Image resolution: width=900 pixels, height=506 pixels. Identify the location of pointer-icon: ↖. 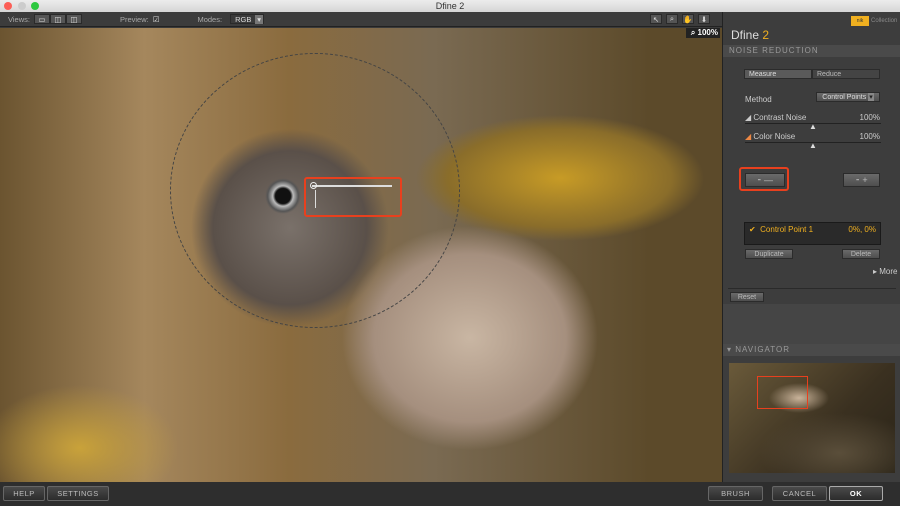
(656, 19).